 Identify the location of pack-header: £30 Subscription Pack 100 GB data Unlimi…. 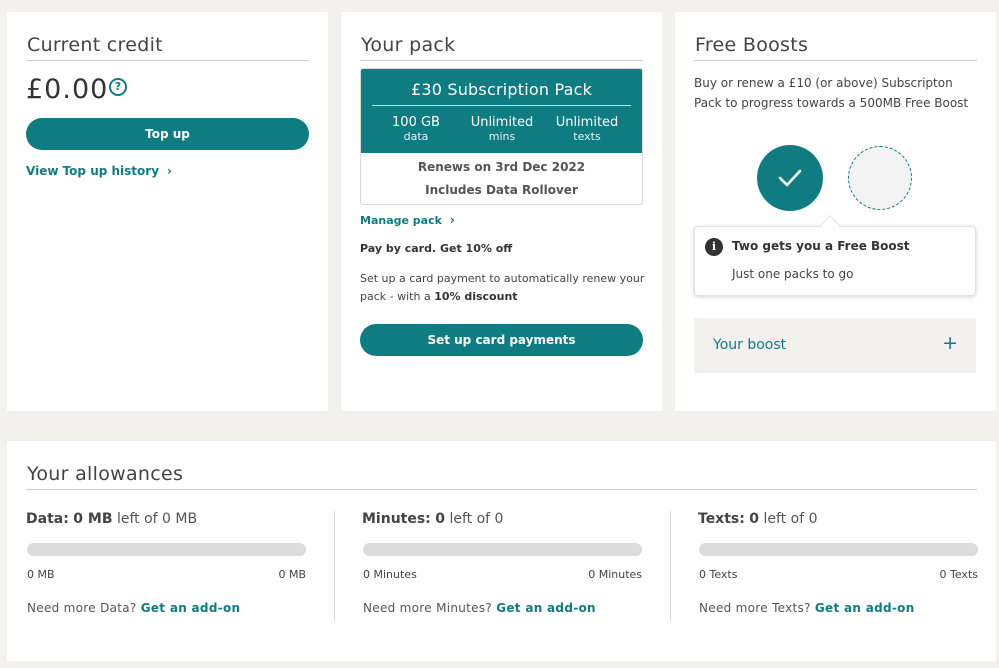
(501, 111).